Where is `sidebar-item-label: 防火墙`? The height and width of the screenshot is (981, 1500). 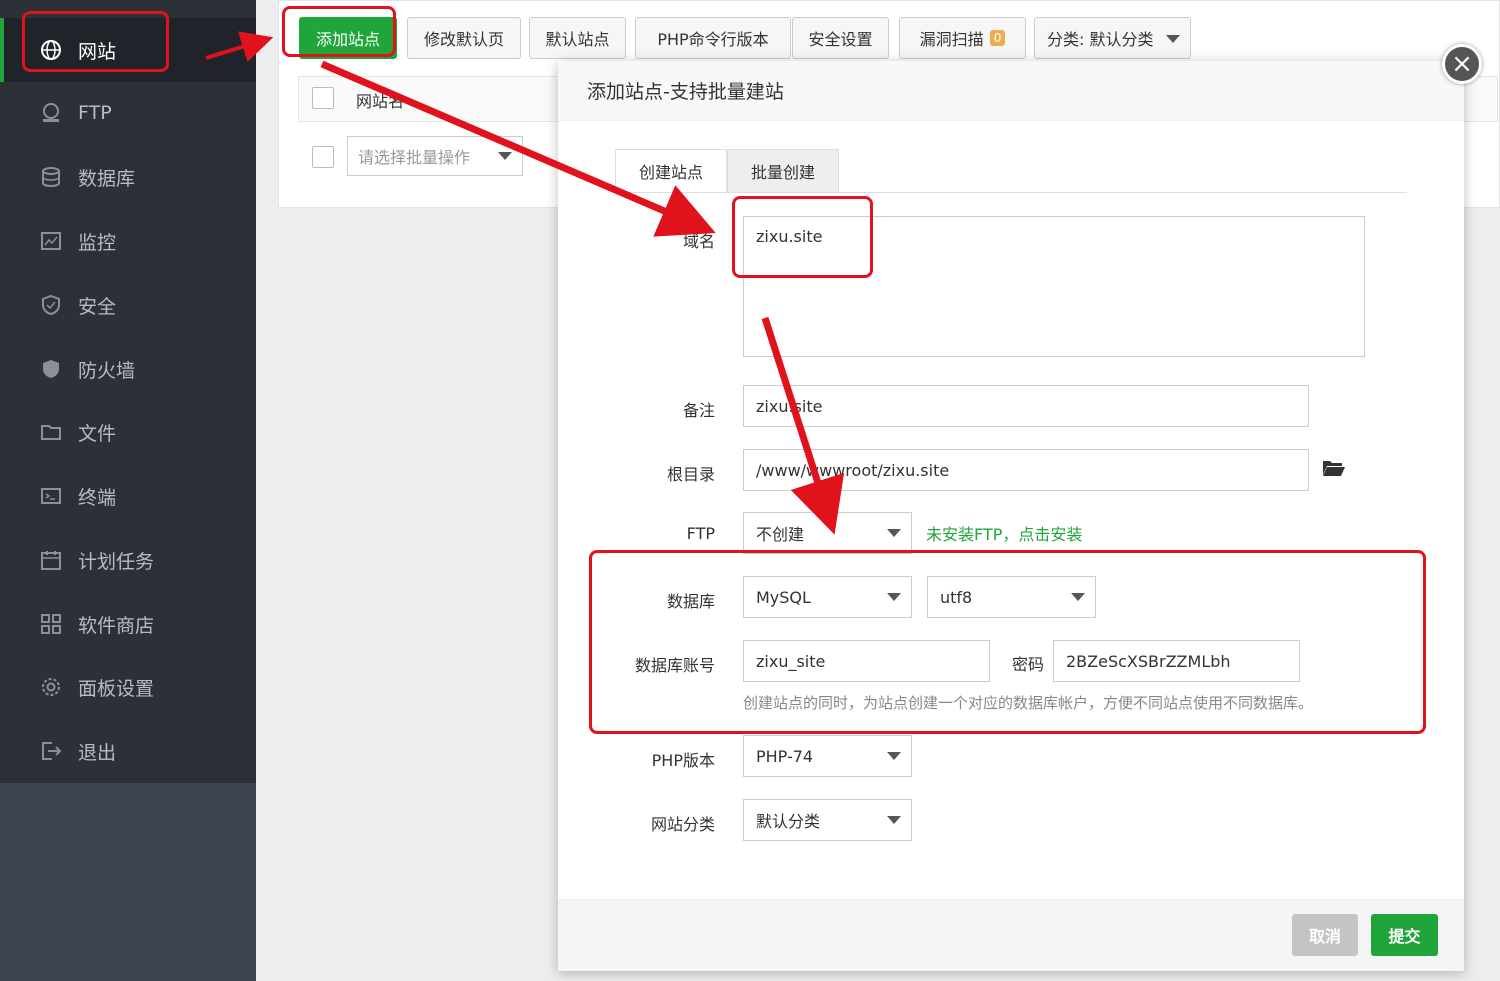 sidebar-item-label: 防火墙 is located at coordinates (107, 370).